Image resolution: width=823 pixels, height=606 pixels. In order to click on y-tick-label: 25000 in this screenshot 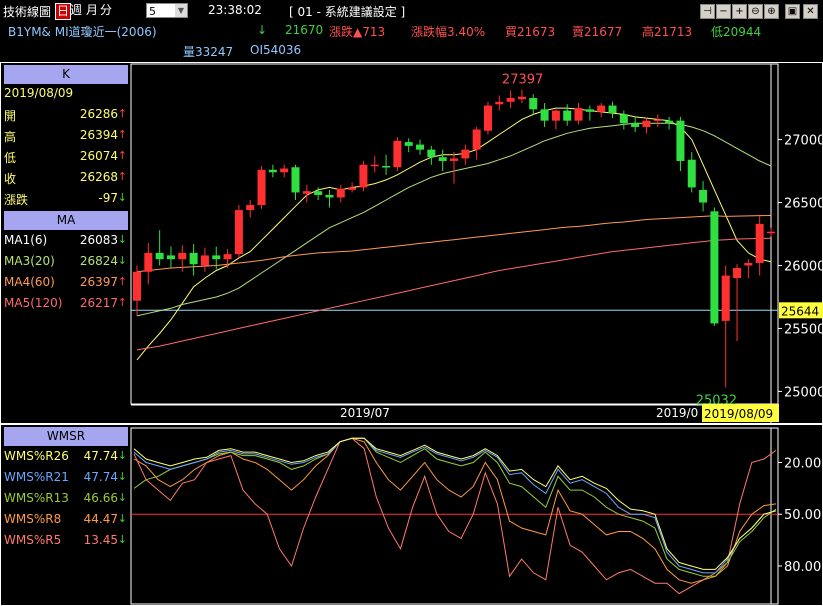, I will do `click(803, 392)`.